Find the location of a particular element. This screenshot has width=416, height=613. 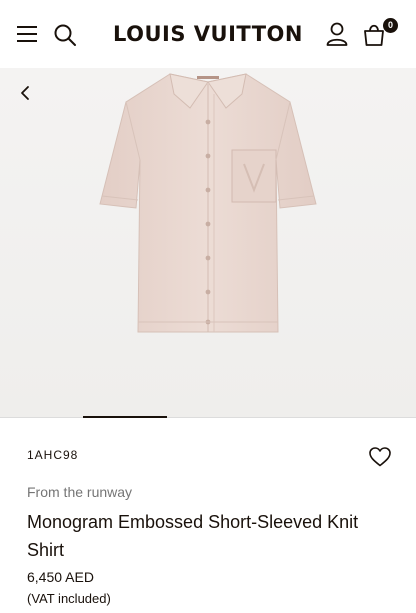

brand-logo: LOUIS VUITTON is located at coordinates (208, 34).